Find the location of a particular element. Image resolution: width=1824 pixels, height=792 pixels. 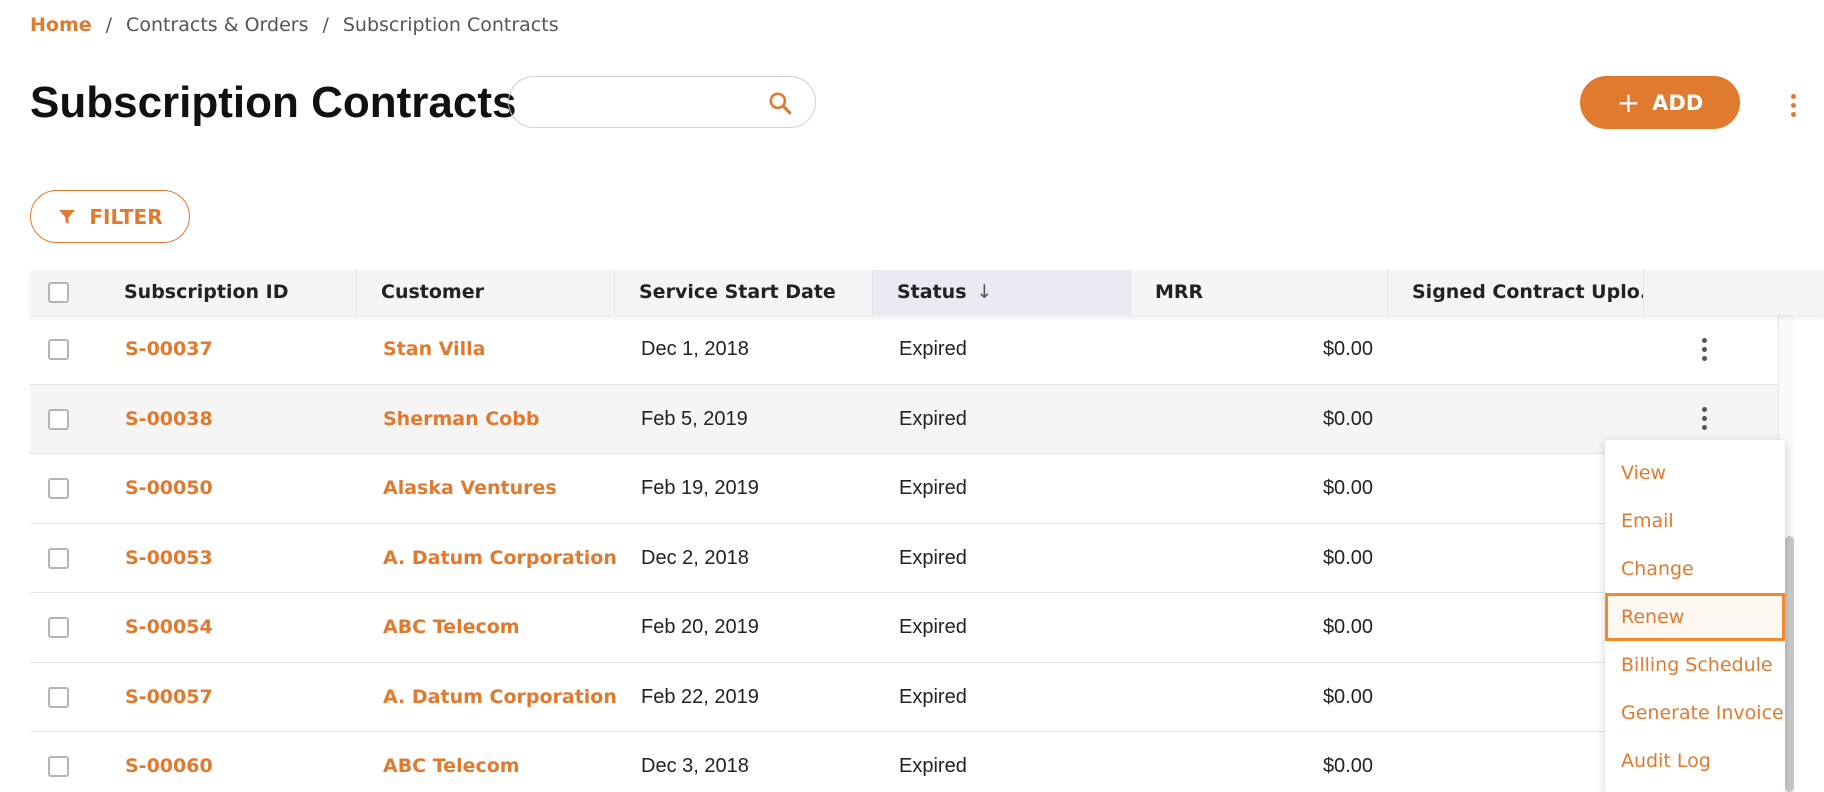

column-header-status: Status ↓ is located at coordinates (1002, 292).